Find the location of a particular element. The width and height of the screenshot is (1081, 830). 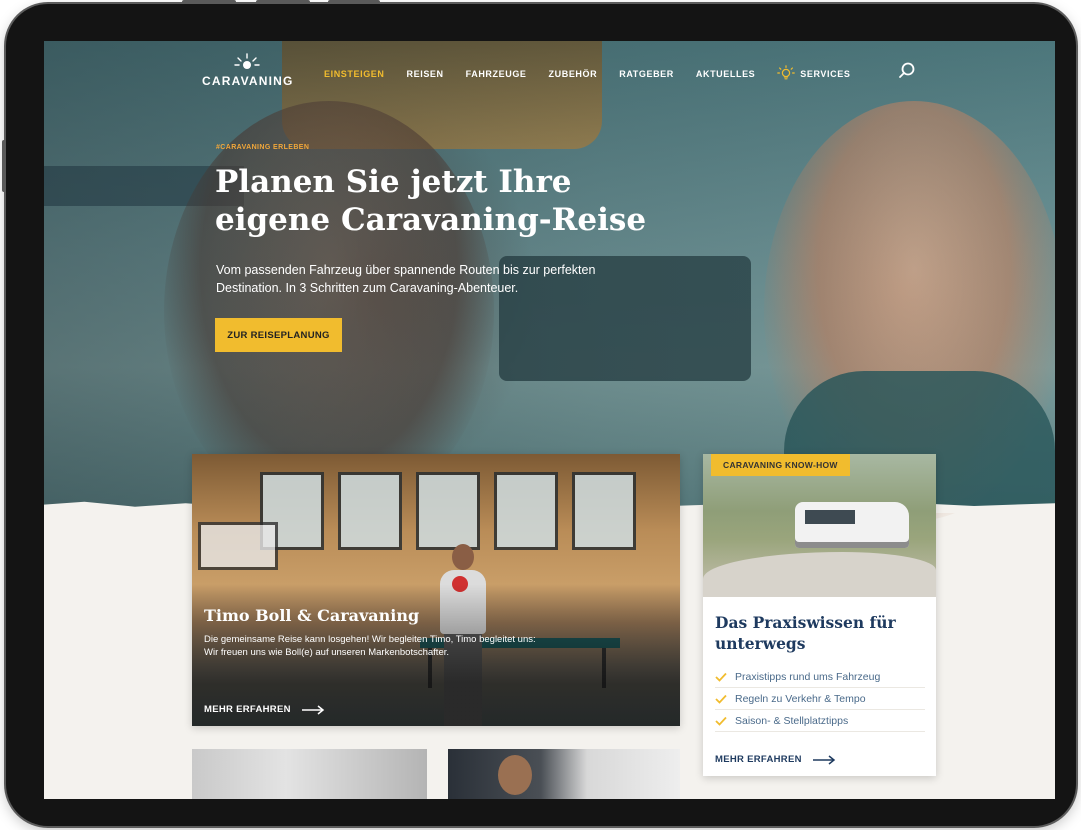

sun-icon is located at coordinates (247, 61).